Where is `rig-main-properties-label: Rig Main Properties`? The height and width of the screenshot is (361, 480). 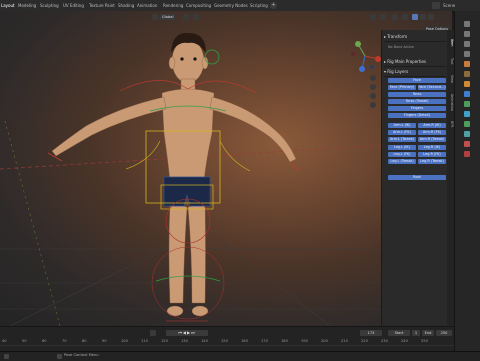
rig-main-properties-label: Rig Main Properties is located at coordinates (407, 61).